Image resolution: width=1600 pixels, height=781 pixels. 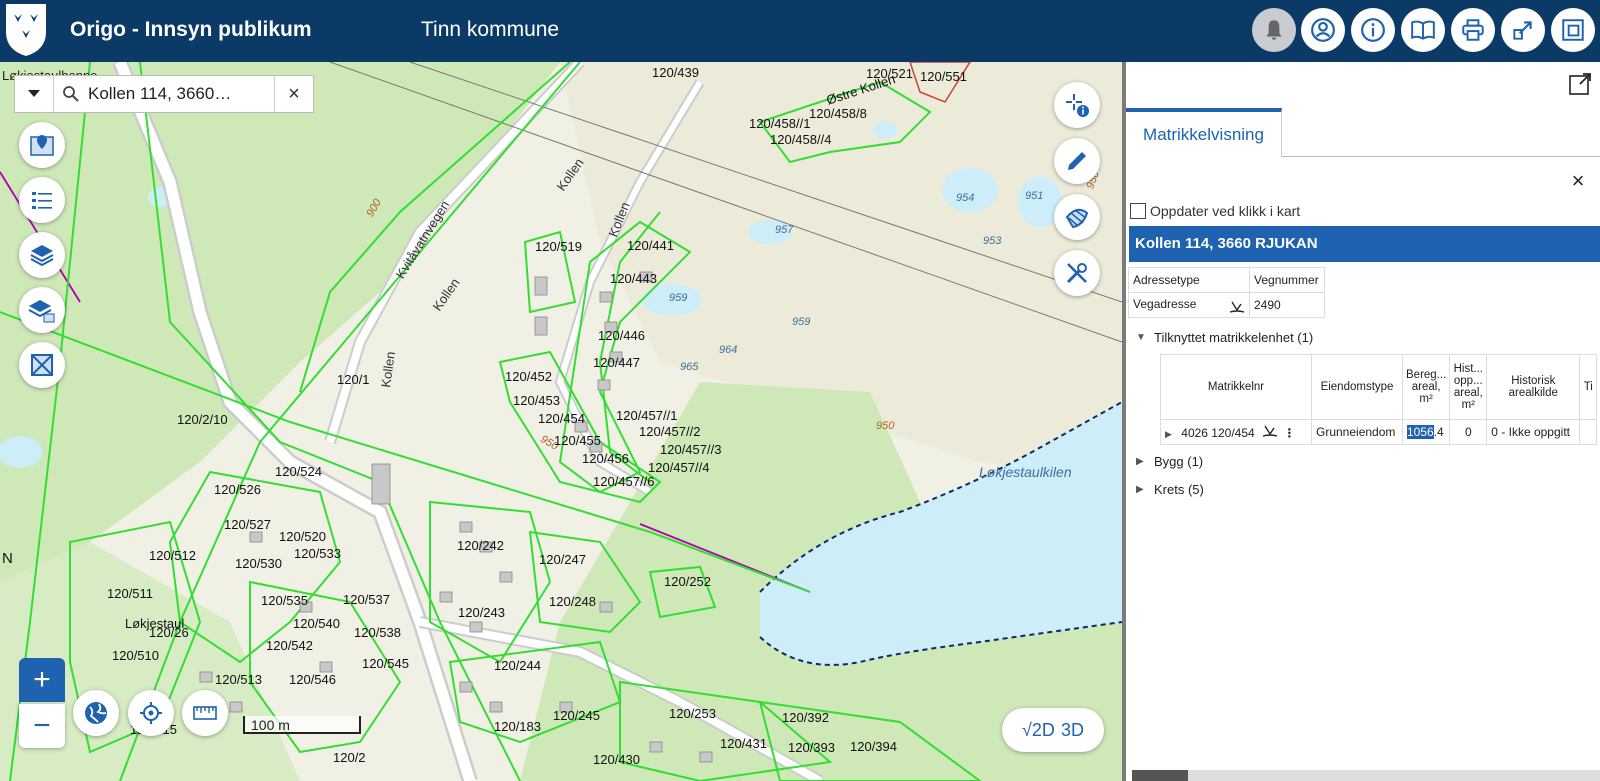 What do you see at coordinates (1170, 489) in the screenshot?
I see `krets-section: ▶ Krets (5)` at bounding box center [1170, 489].